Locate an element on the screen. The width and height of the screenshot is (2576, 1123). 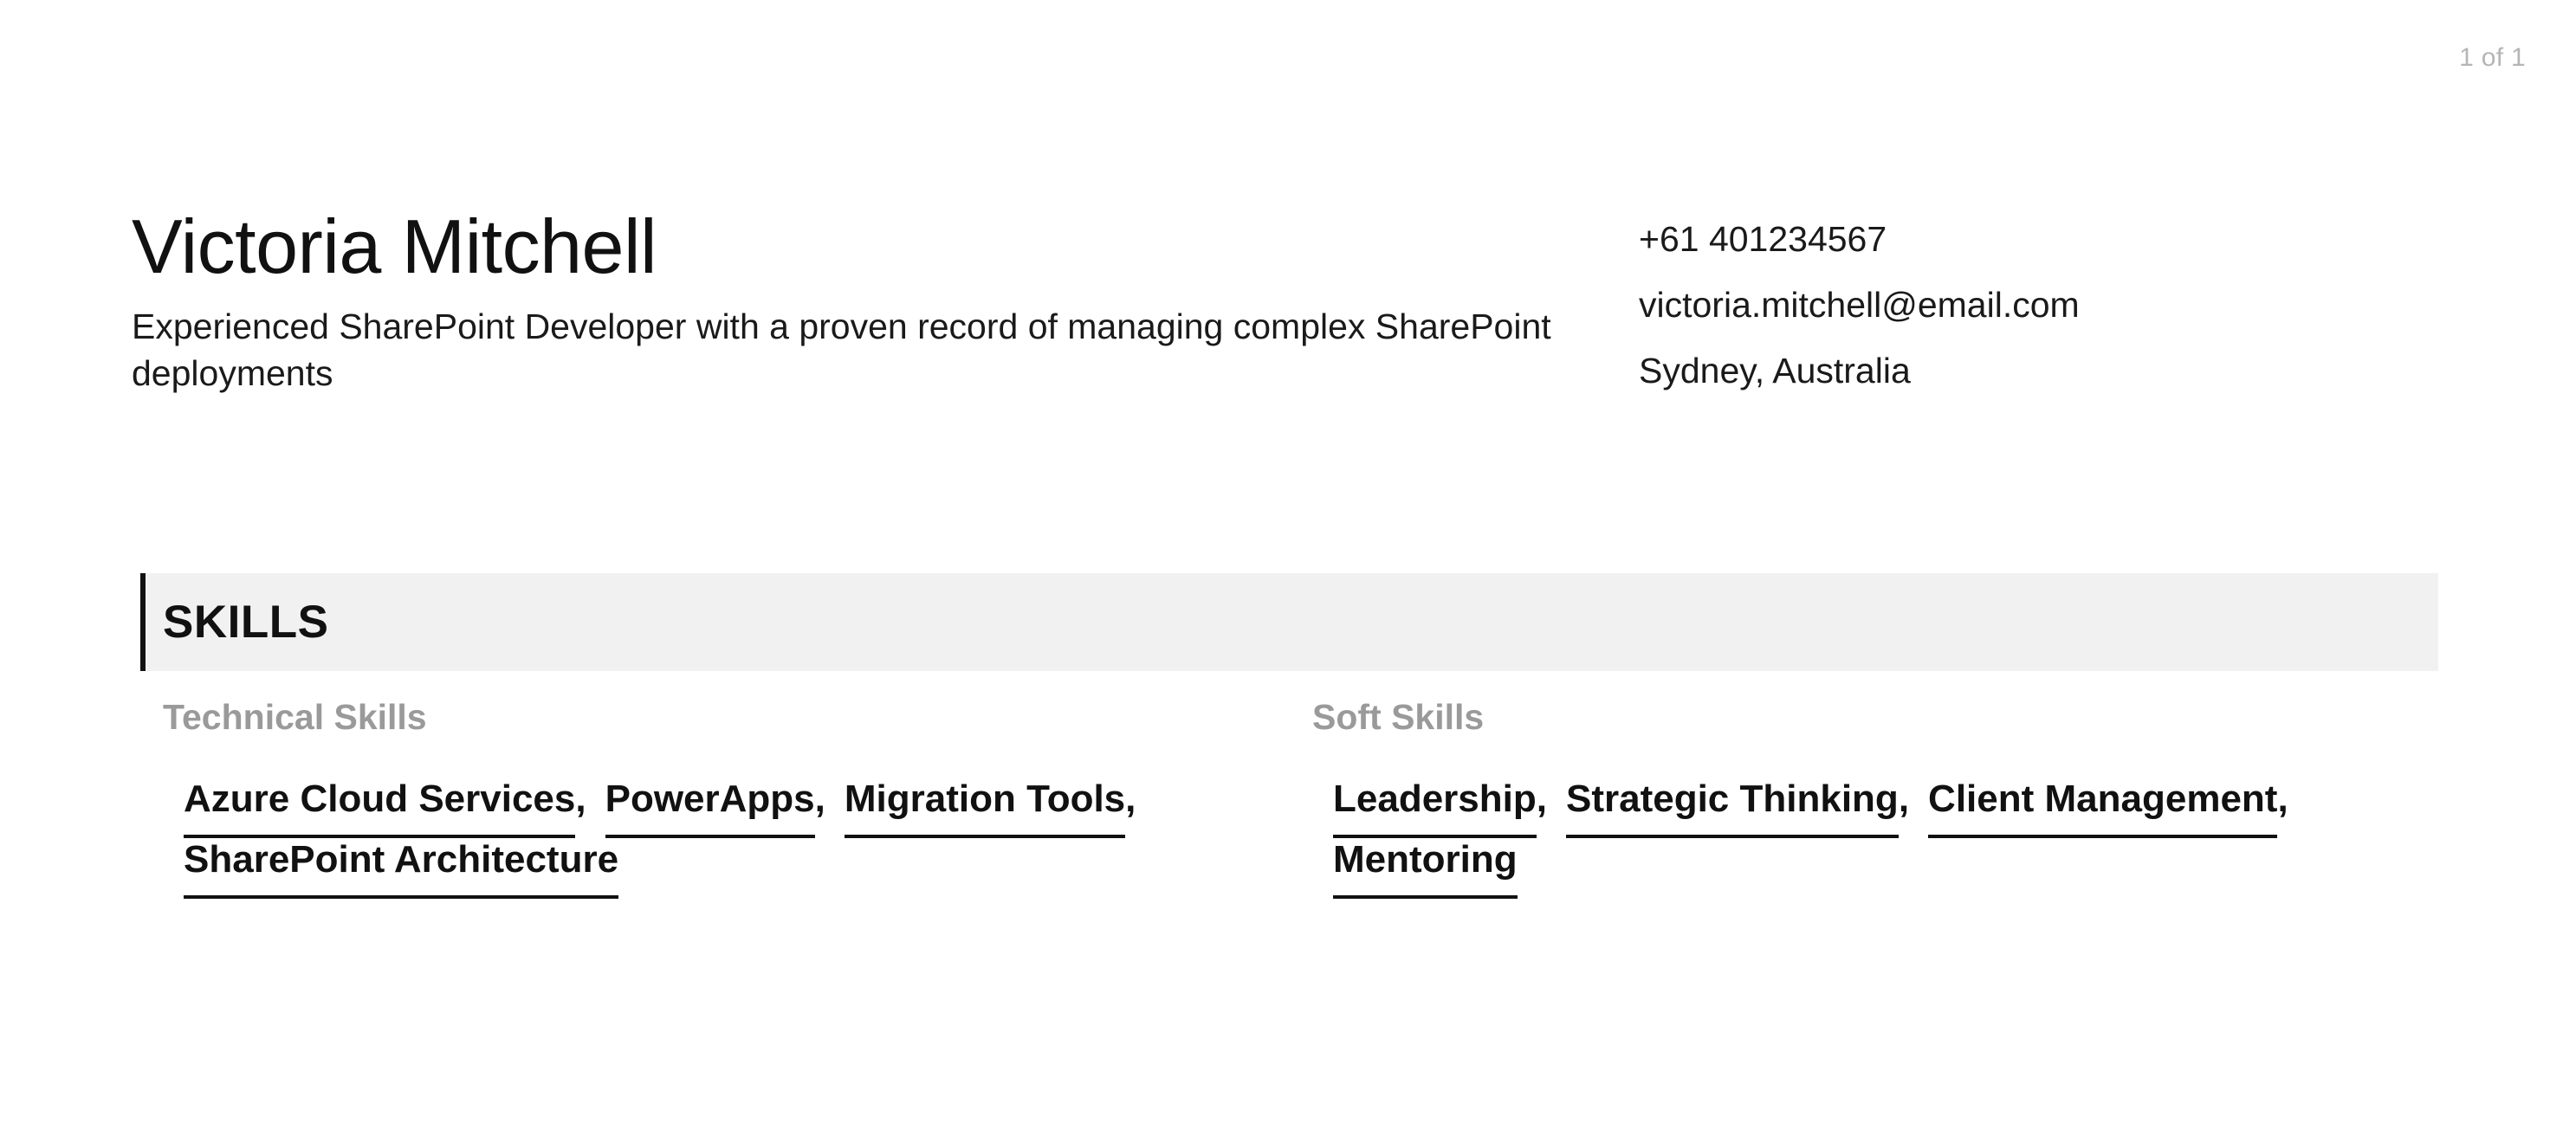
skill-name: SharePoint Architecture is located at coordinates (401, 868).